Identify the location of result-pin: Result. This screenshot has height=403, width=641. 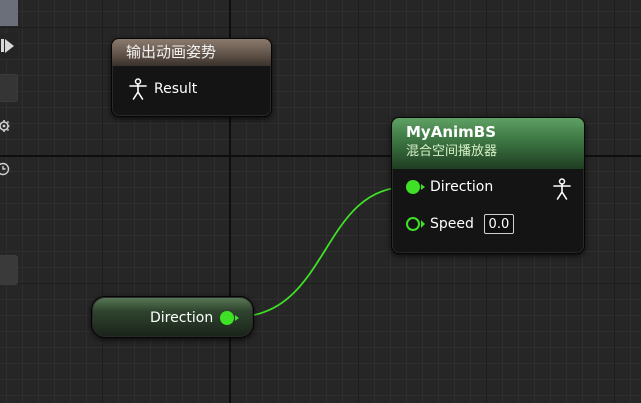
(162, 89).